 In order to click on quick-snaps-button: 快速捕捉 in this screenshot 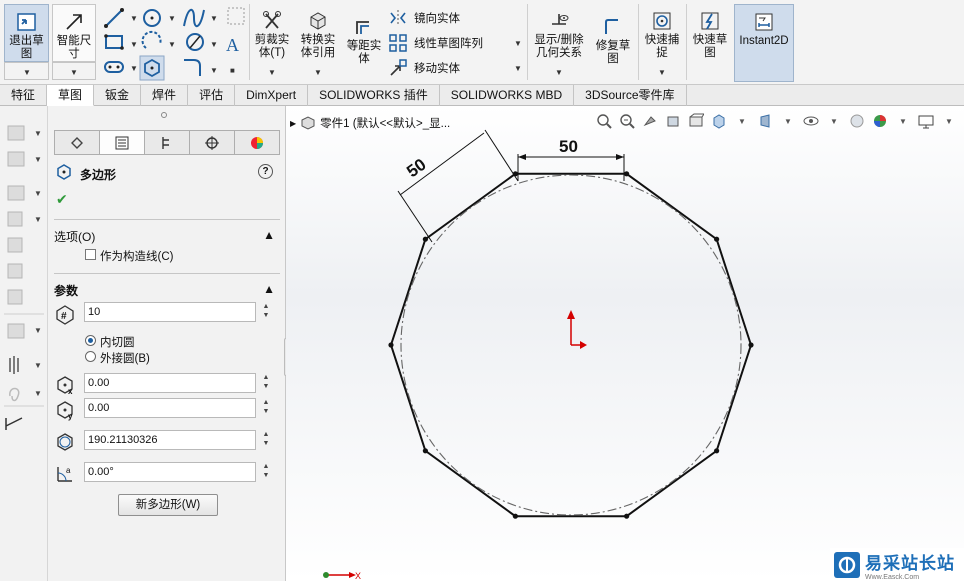, I will do `click(662, 32)`.